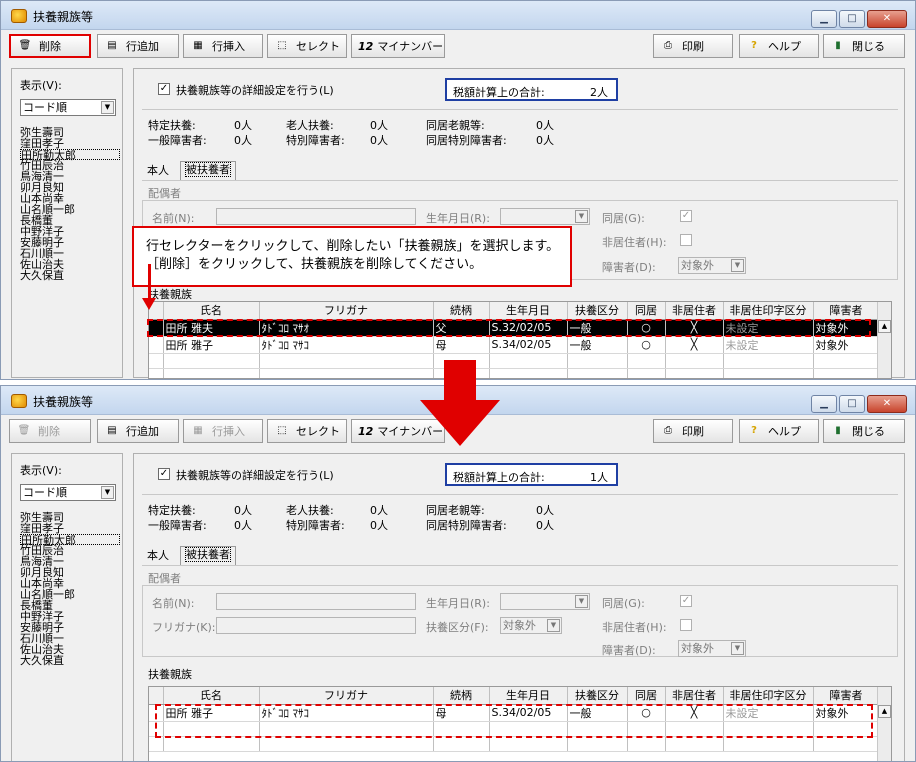 The width and height of the screenshot is (916, 762). What do you see at coordinates (173, 218) in the screenshot?
I see `spouse-name-label: 名前(N):` at bounding box center [173, 218].